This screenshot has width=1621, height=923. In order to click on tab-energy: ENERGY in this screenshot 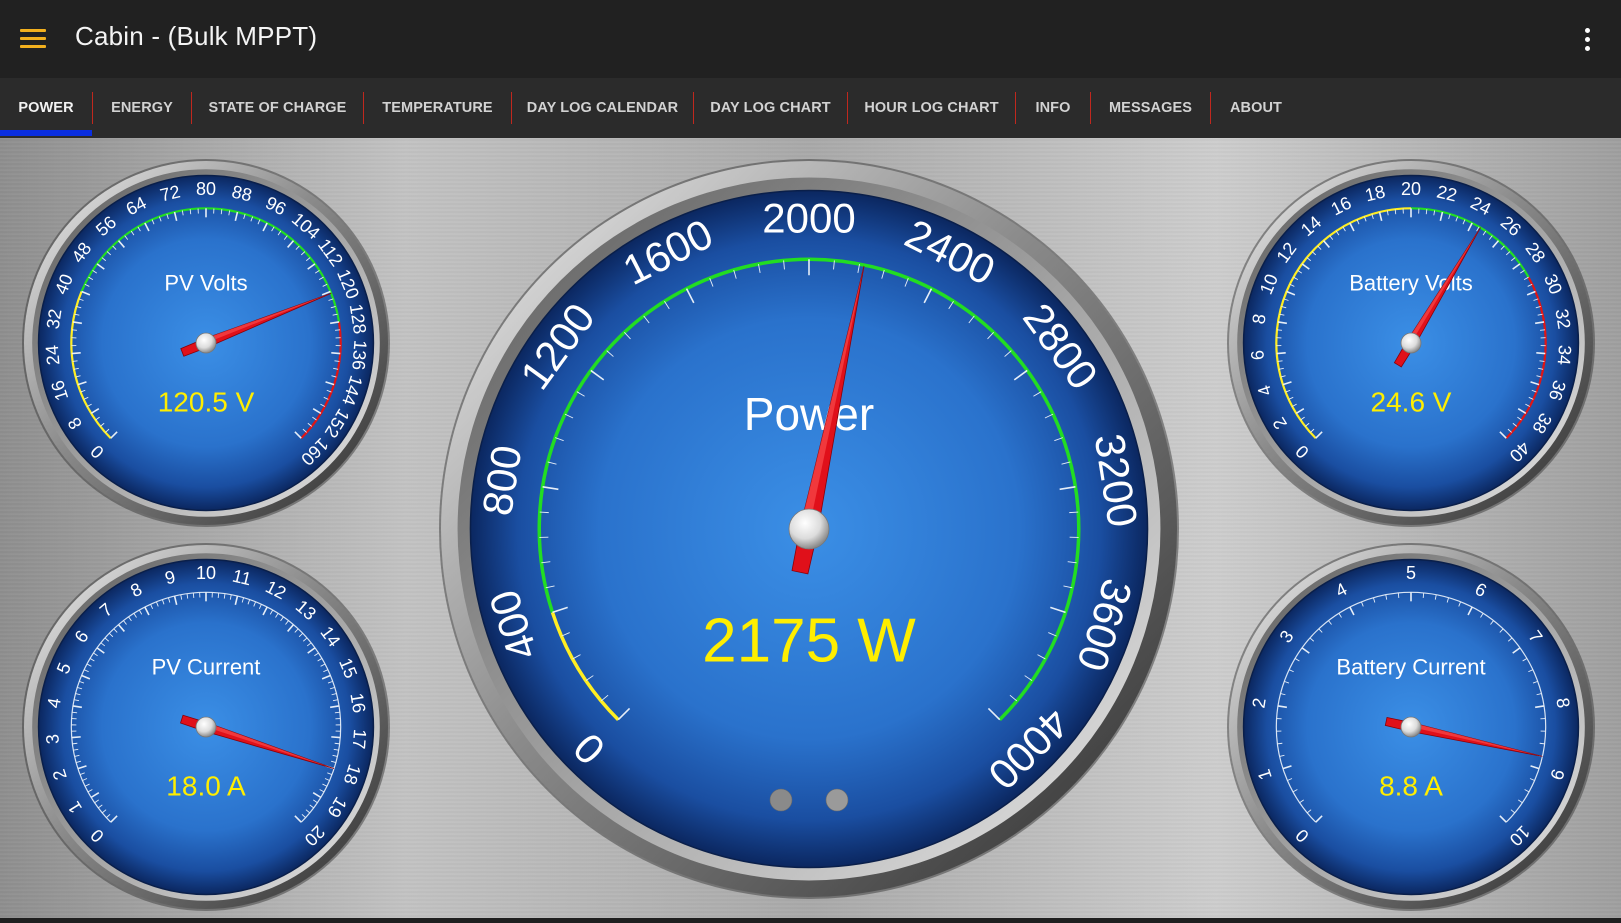, I will do `click(142, 108)`.